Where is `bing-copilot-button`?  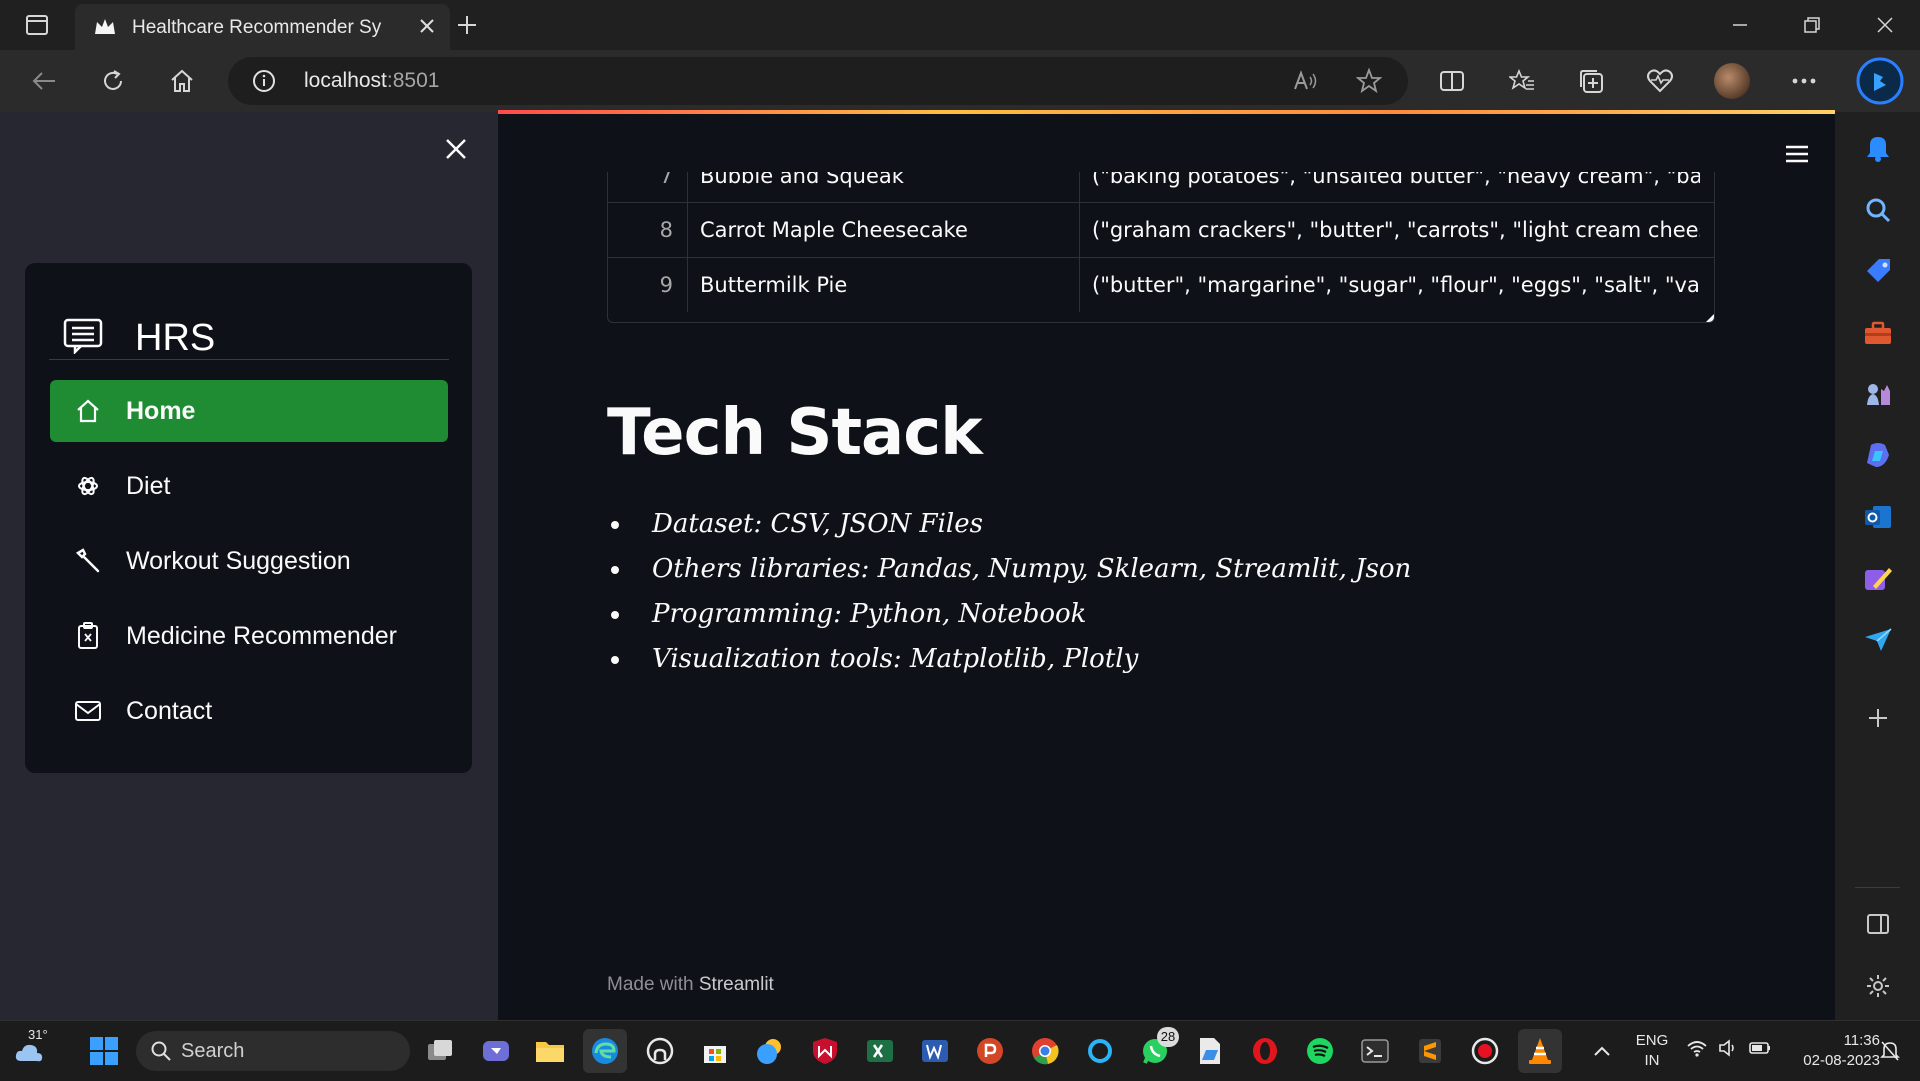
bing-copilot-button is located at coordinates (1880, 81).